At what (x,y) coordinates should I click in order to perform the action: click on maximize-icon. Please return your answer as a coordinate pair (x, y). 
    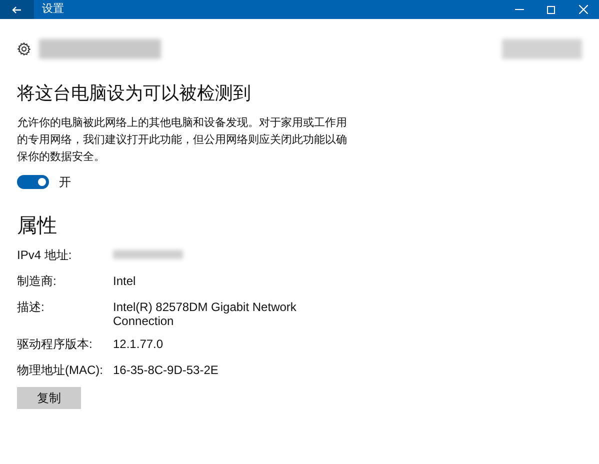
    Looking at the image, I should click on (551, 10).